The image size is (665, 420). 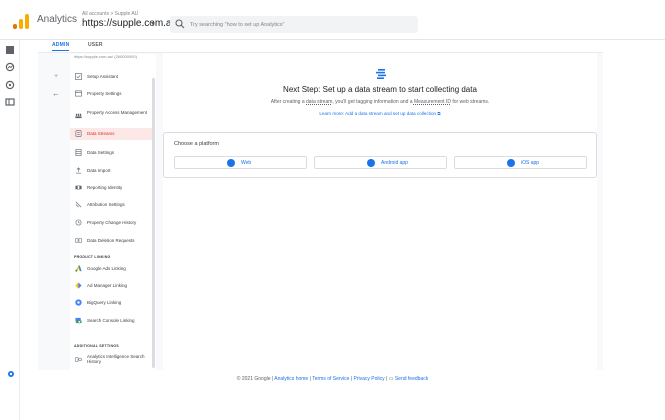 I want to click on left-rail, so click(x=10, y=230).